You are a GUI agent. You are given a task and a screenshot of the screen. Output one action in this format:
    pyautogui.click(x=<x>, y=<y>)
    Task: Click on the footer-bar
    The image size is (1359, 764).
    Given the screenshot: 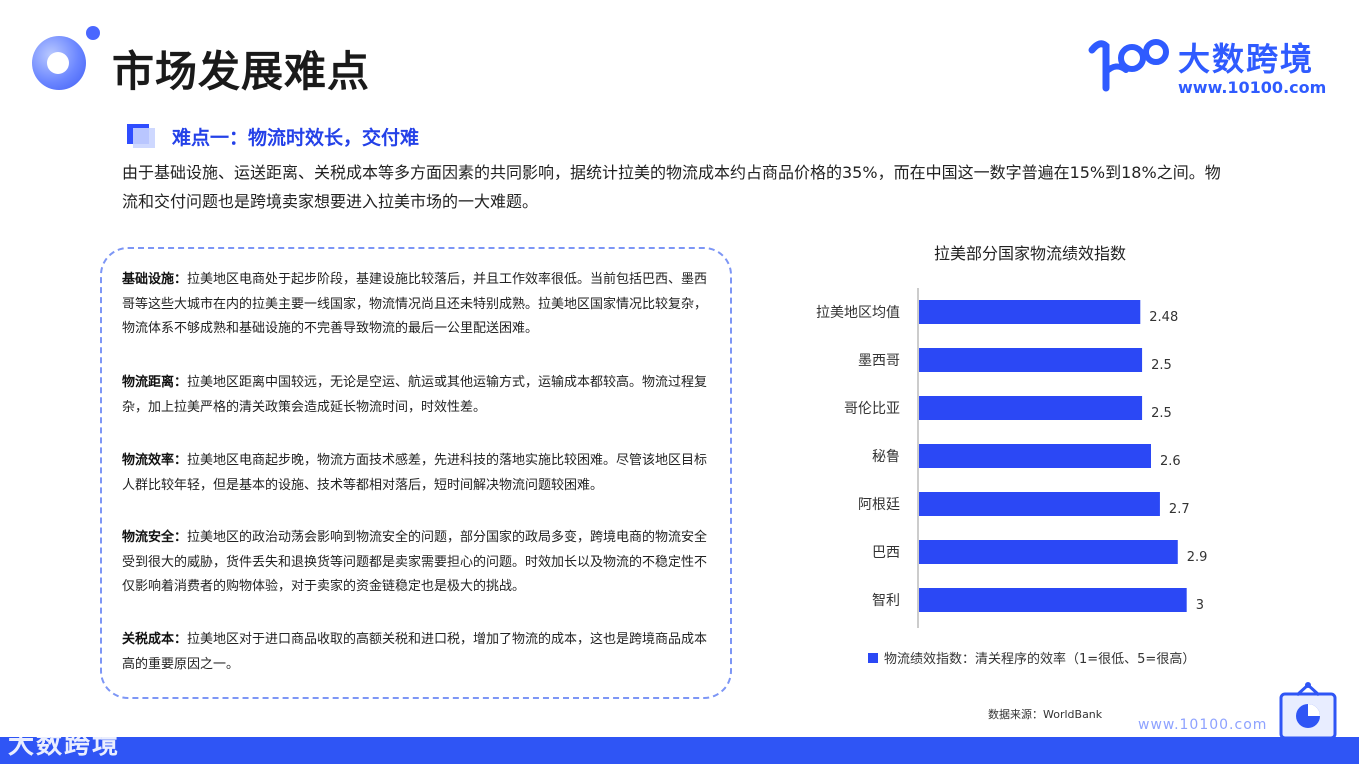 What is the action you would take?
    pyautogui.click(x=679, y=750)
    